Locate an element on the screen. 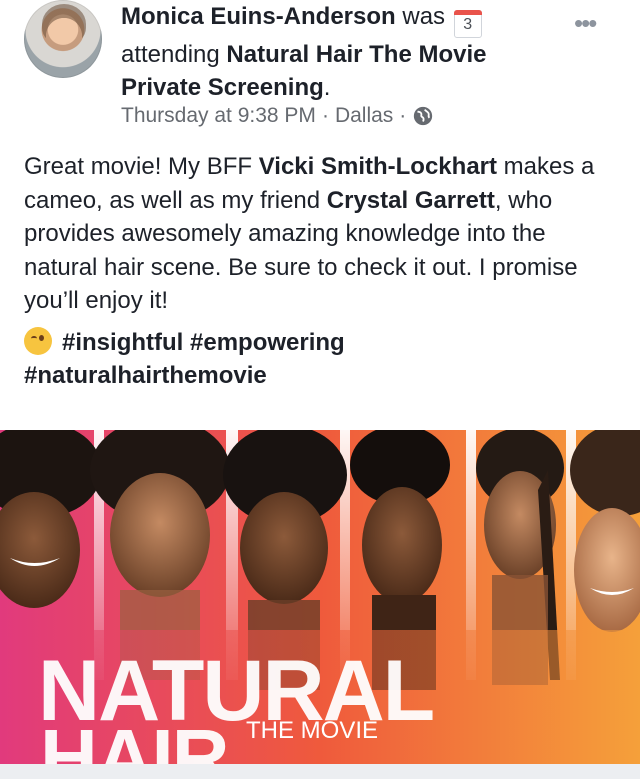 This screenshot has height=779, width=640. hashtag-link: #naturalhairthemovie is located at coordinates (145, 375).